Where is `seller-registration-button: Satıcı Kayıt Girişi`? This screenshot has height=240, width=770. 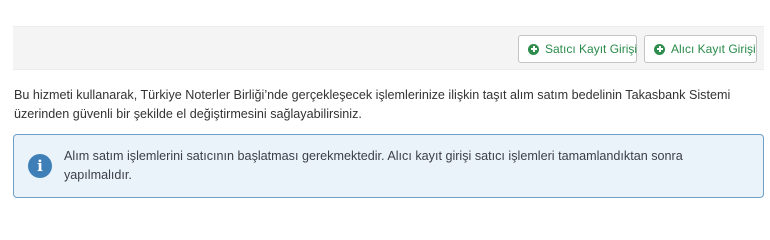
seller-registration-button: Satıcı Kayıt Girişi is located at coordinates (577, 49).